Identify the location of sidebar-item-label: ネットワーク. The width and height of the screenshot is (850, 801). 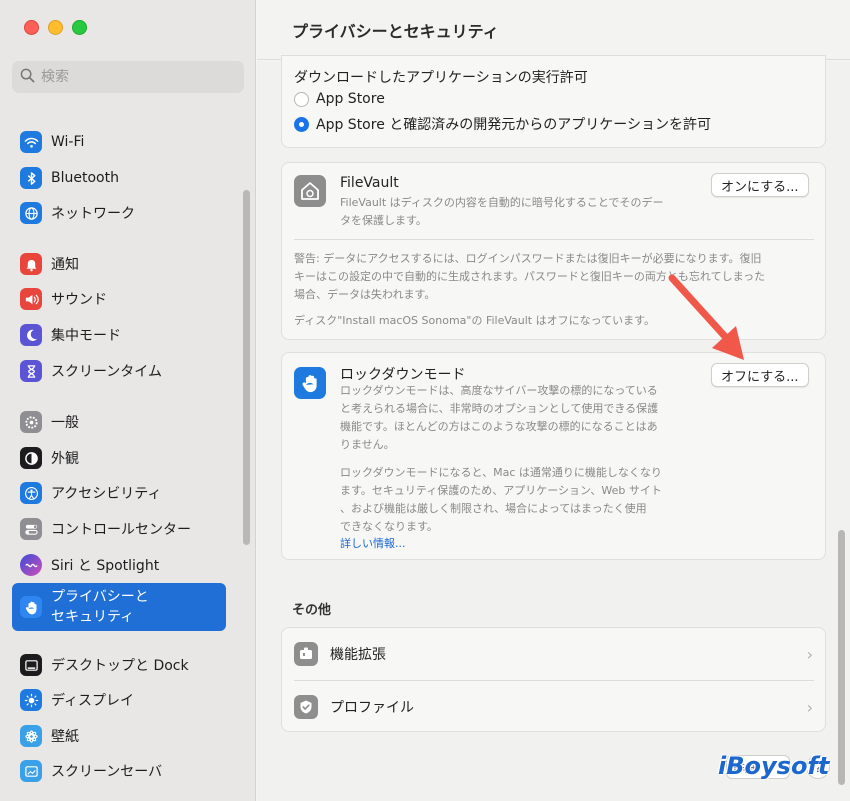
(93, 214).